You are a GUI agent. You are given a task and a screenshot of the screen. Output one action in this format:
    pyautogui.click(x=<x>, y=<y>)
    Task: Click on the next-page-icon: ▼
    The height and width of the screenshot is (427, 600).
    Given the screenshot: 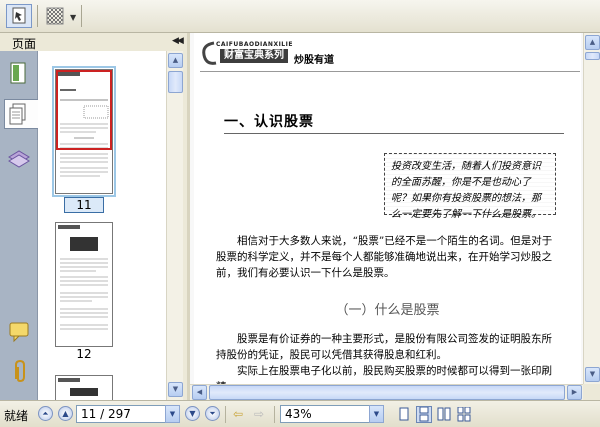 What is the action you would take?
    pyautogui.click(x=192, y=413)
    